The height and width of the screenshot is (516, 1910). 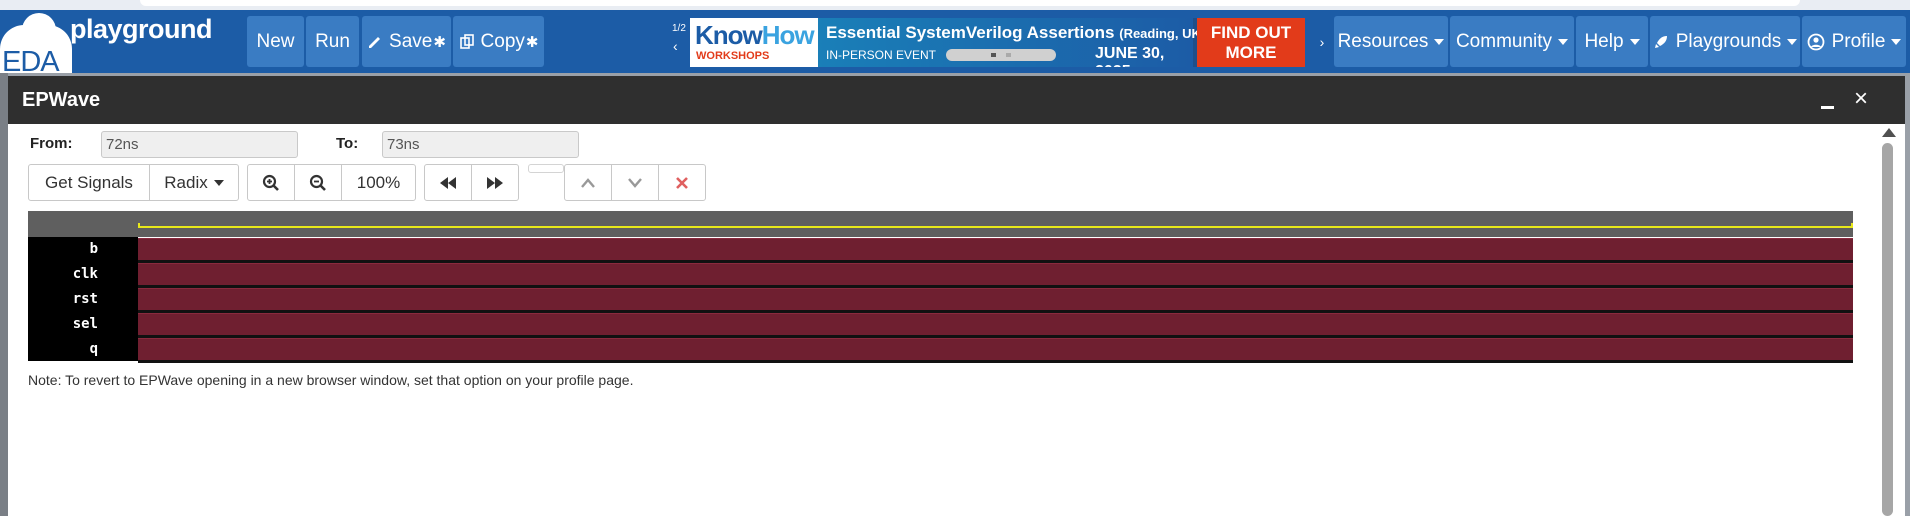 I want to click on signal-name-q: q, so click(x=63, y=349).